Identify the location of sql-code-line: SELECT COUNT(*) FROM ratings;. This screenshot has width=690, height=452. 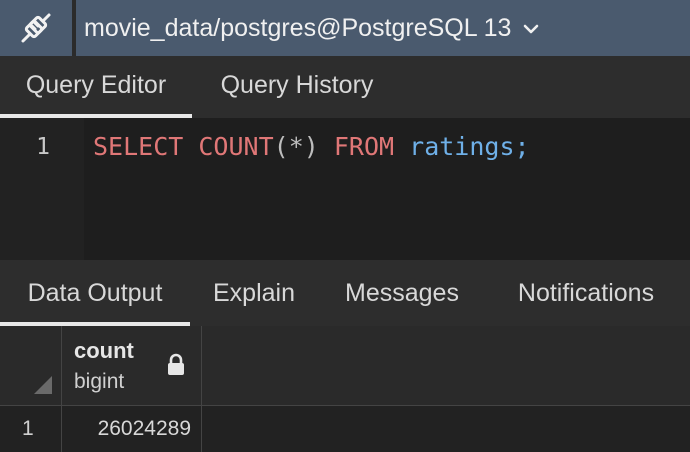
(311, 146).